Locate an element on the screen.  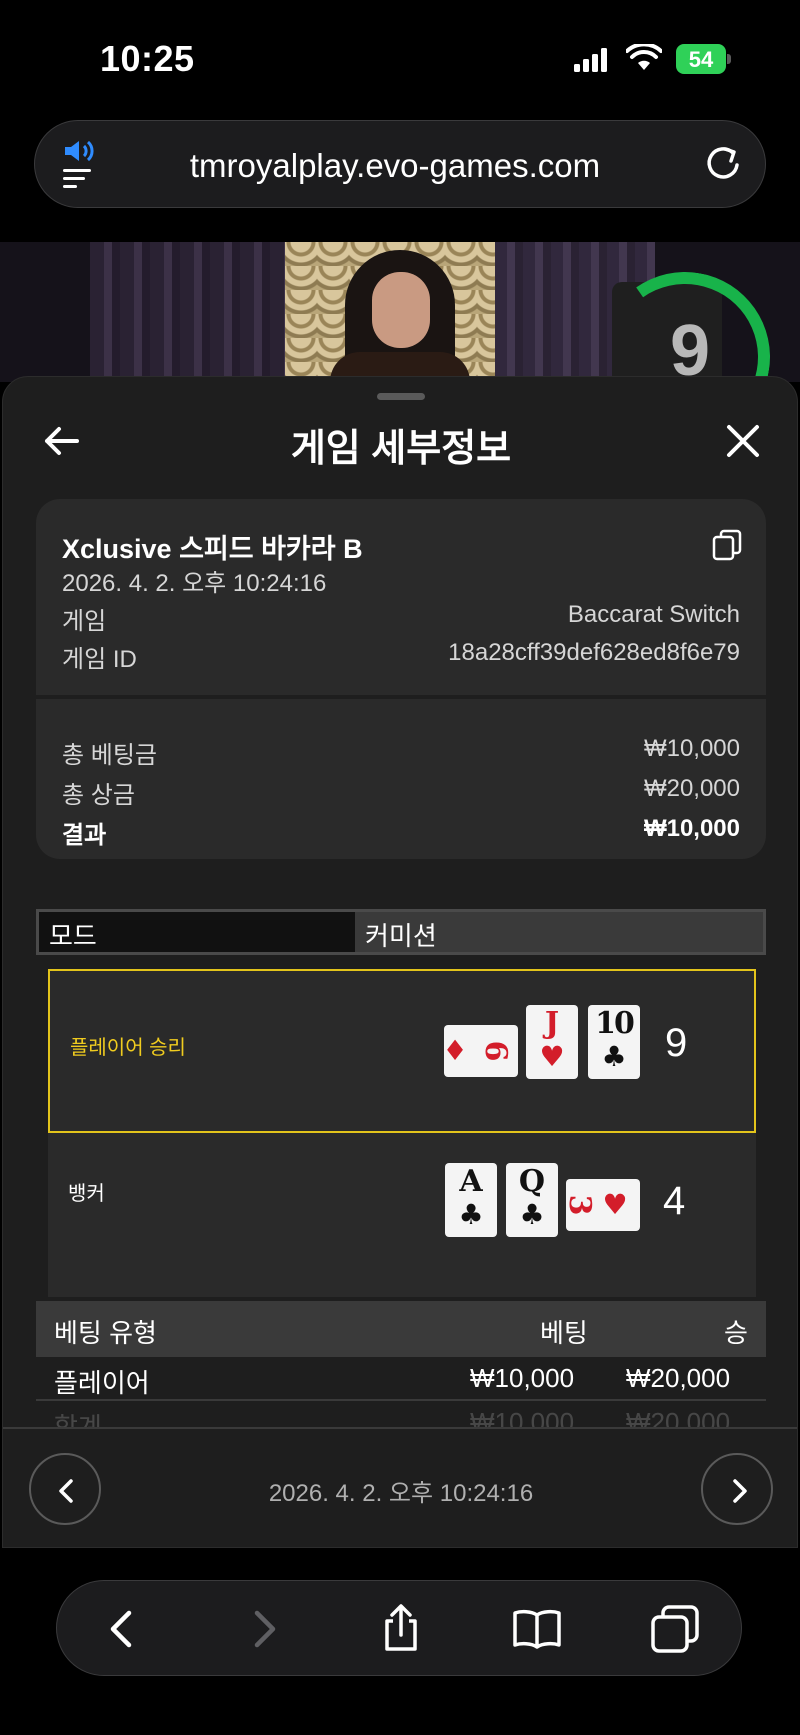
browser-toolbar is located at coordinates (399, 1628).